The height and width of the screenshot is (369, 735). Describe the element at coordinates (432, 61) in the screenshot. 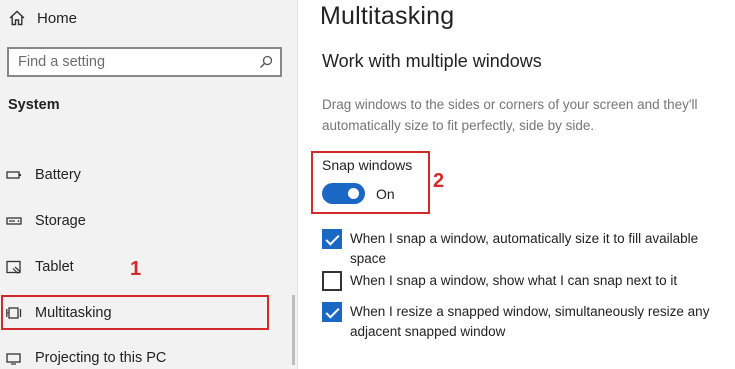

I see `section-subheading: Work with multiple windows` at that location.